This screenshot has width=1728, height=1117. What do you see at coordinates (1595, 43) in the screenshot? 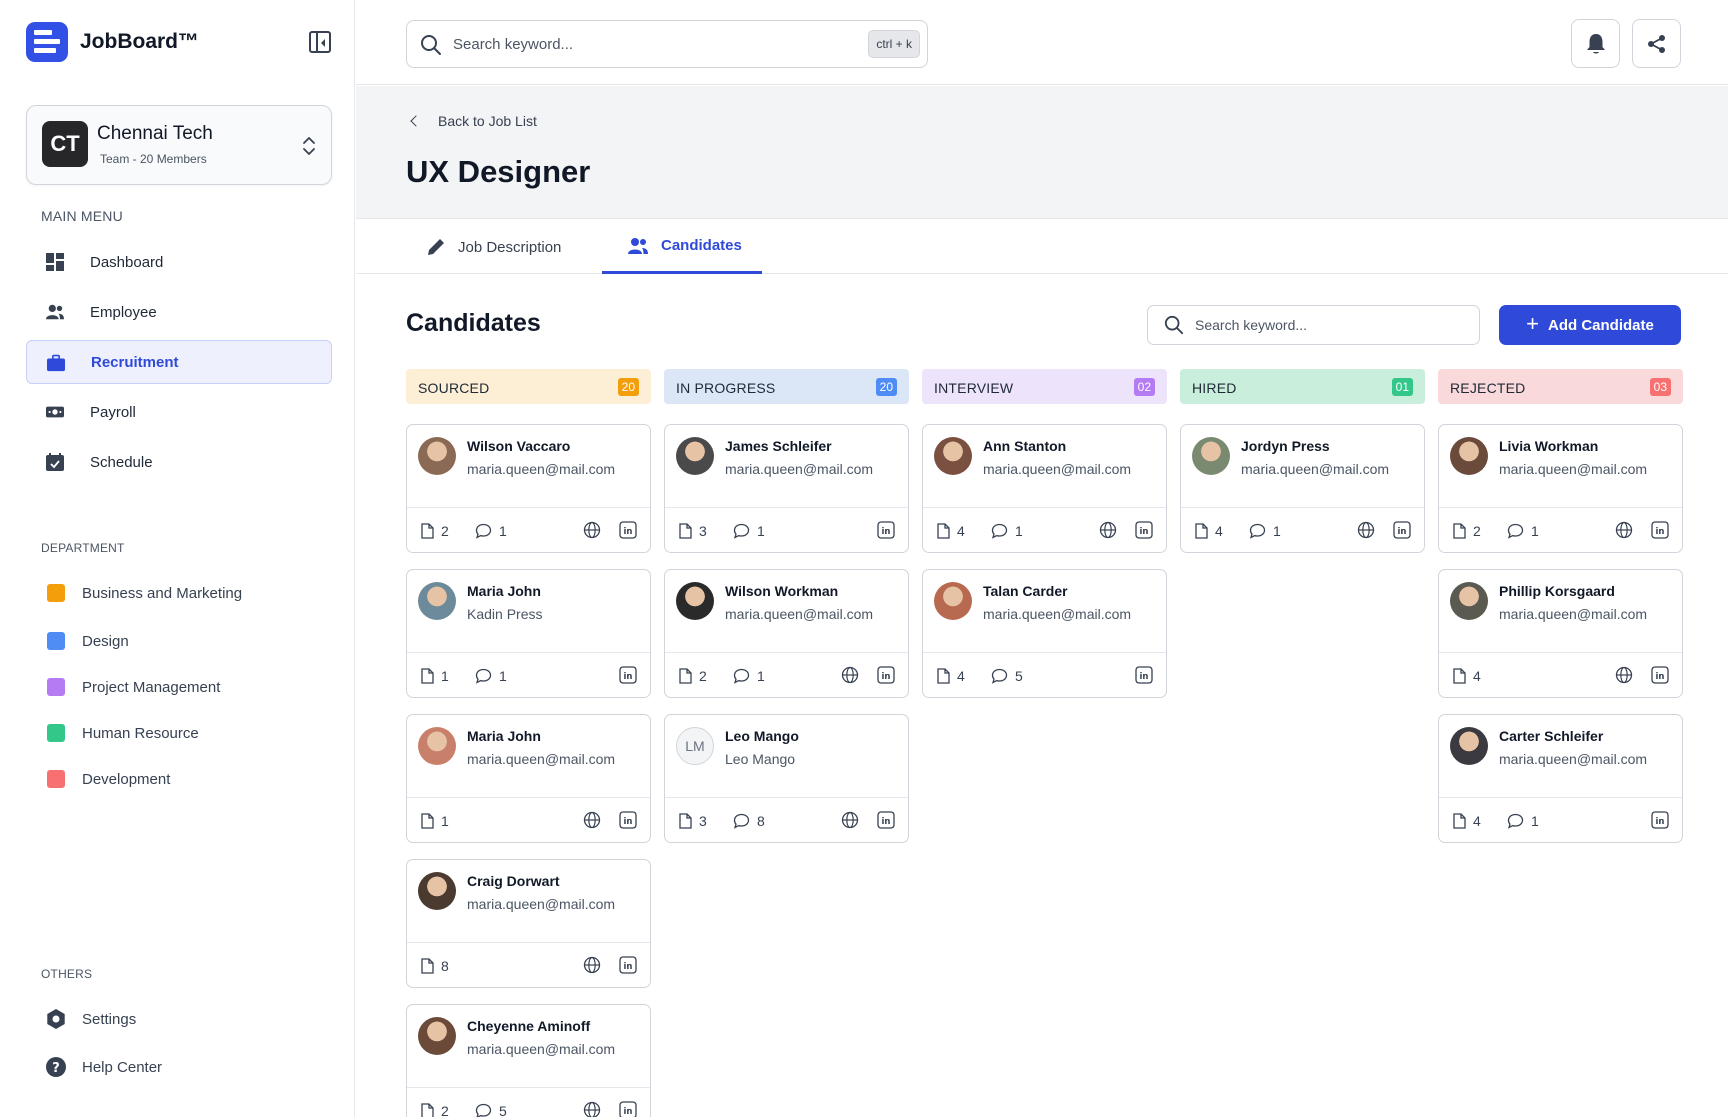
I see `notifications-button` at bounding box center [1595, 43].